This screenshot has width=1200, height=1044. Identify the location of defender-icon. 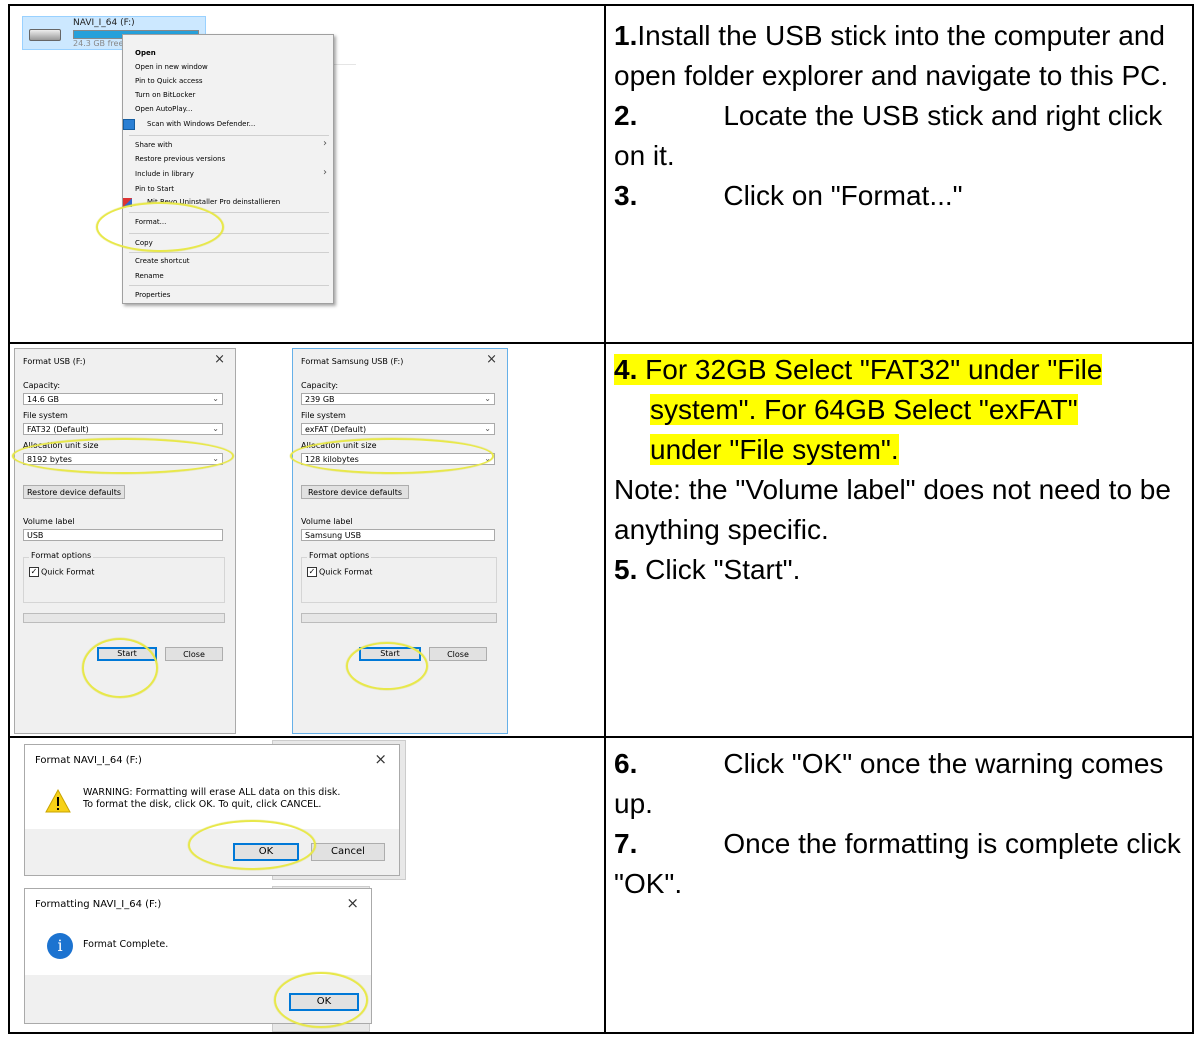
(129, 124).